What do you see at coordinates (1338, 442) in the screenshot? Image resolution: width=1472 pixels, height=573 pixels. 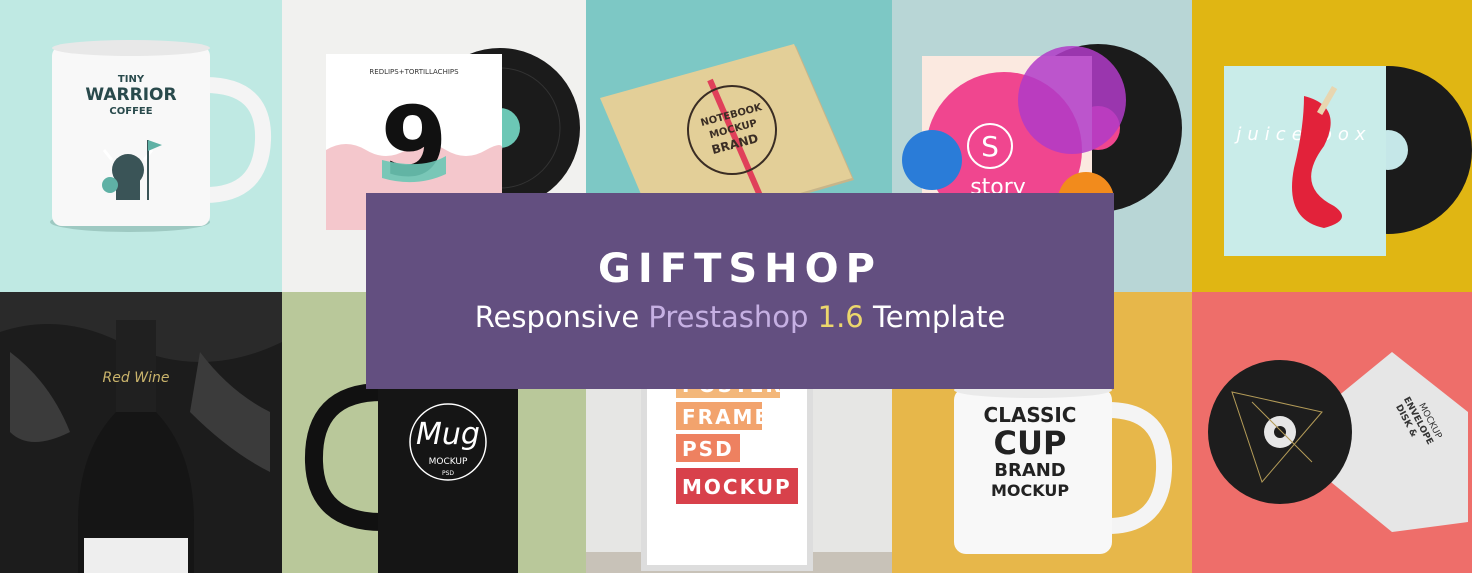 I see `cd-disk-icon: DISK & ENVELOPE MOCKUP` at bounding box center [1338, 442].